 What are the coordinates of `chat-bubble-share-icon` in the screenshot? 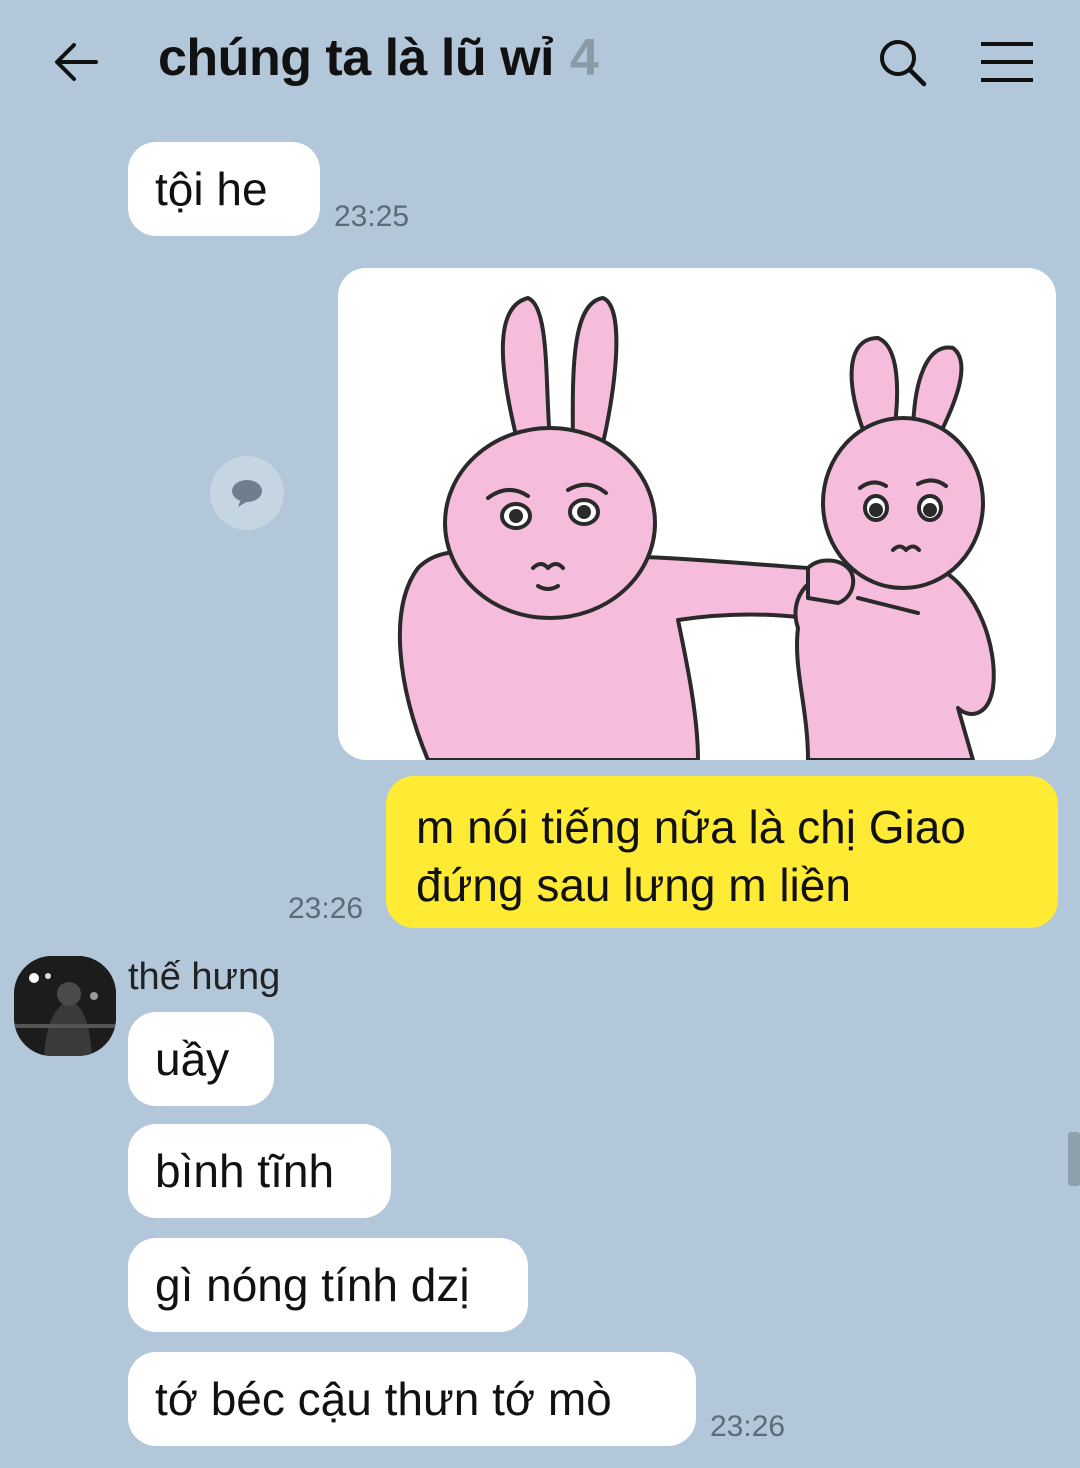 It's located at (247, 493).